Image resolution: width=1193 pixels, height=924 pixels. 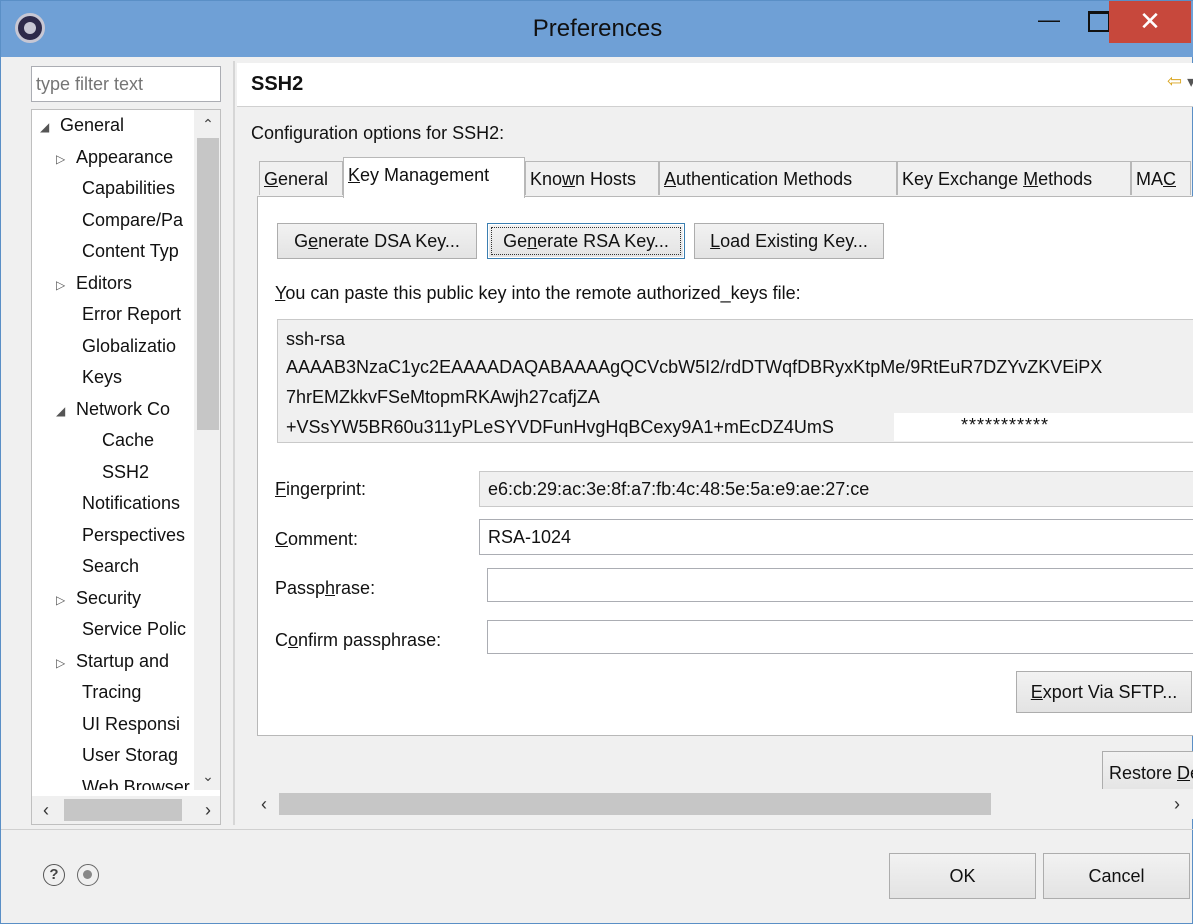 I want to click on tab-key-management-label-rest: ey Management, so click(x=425, y=175).